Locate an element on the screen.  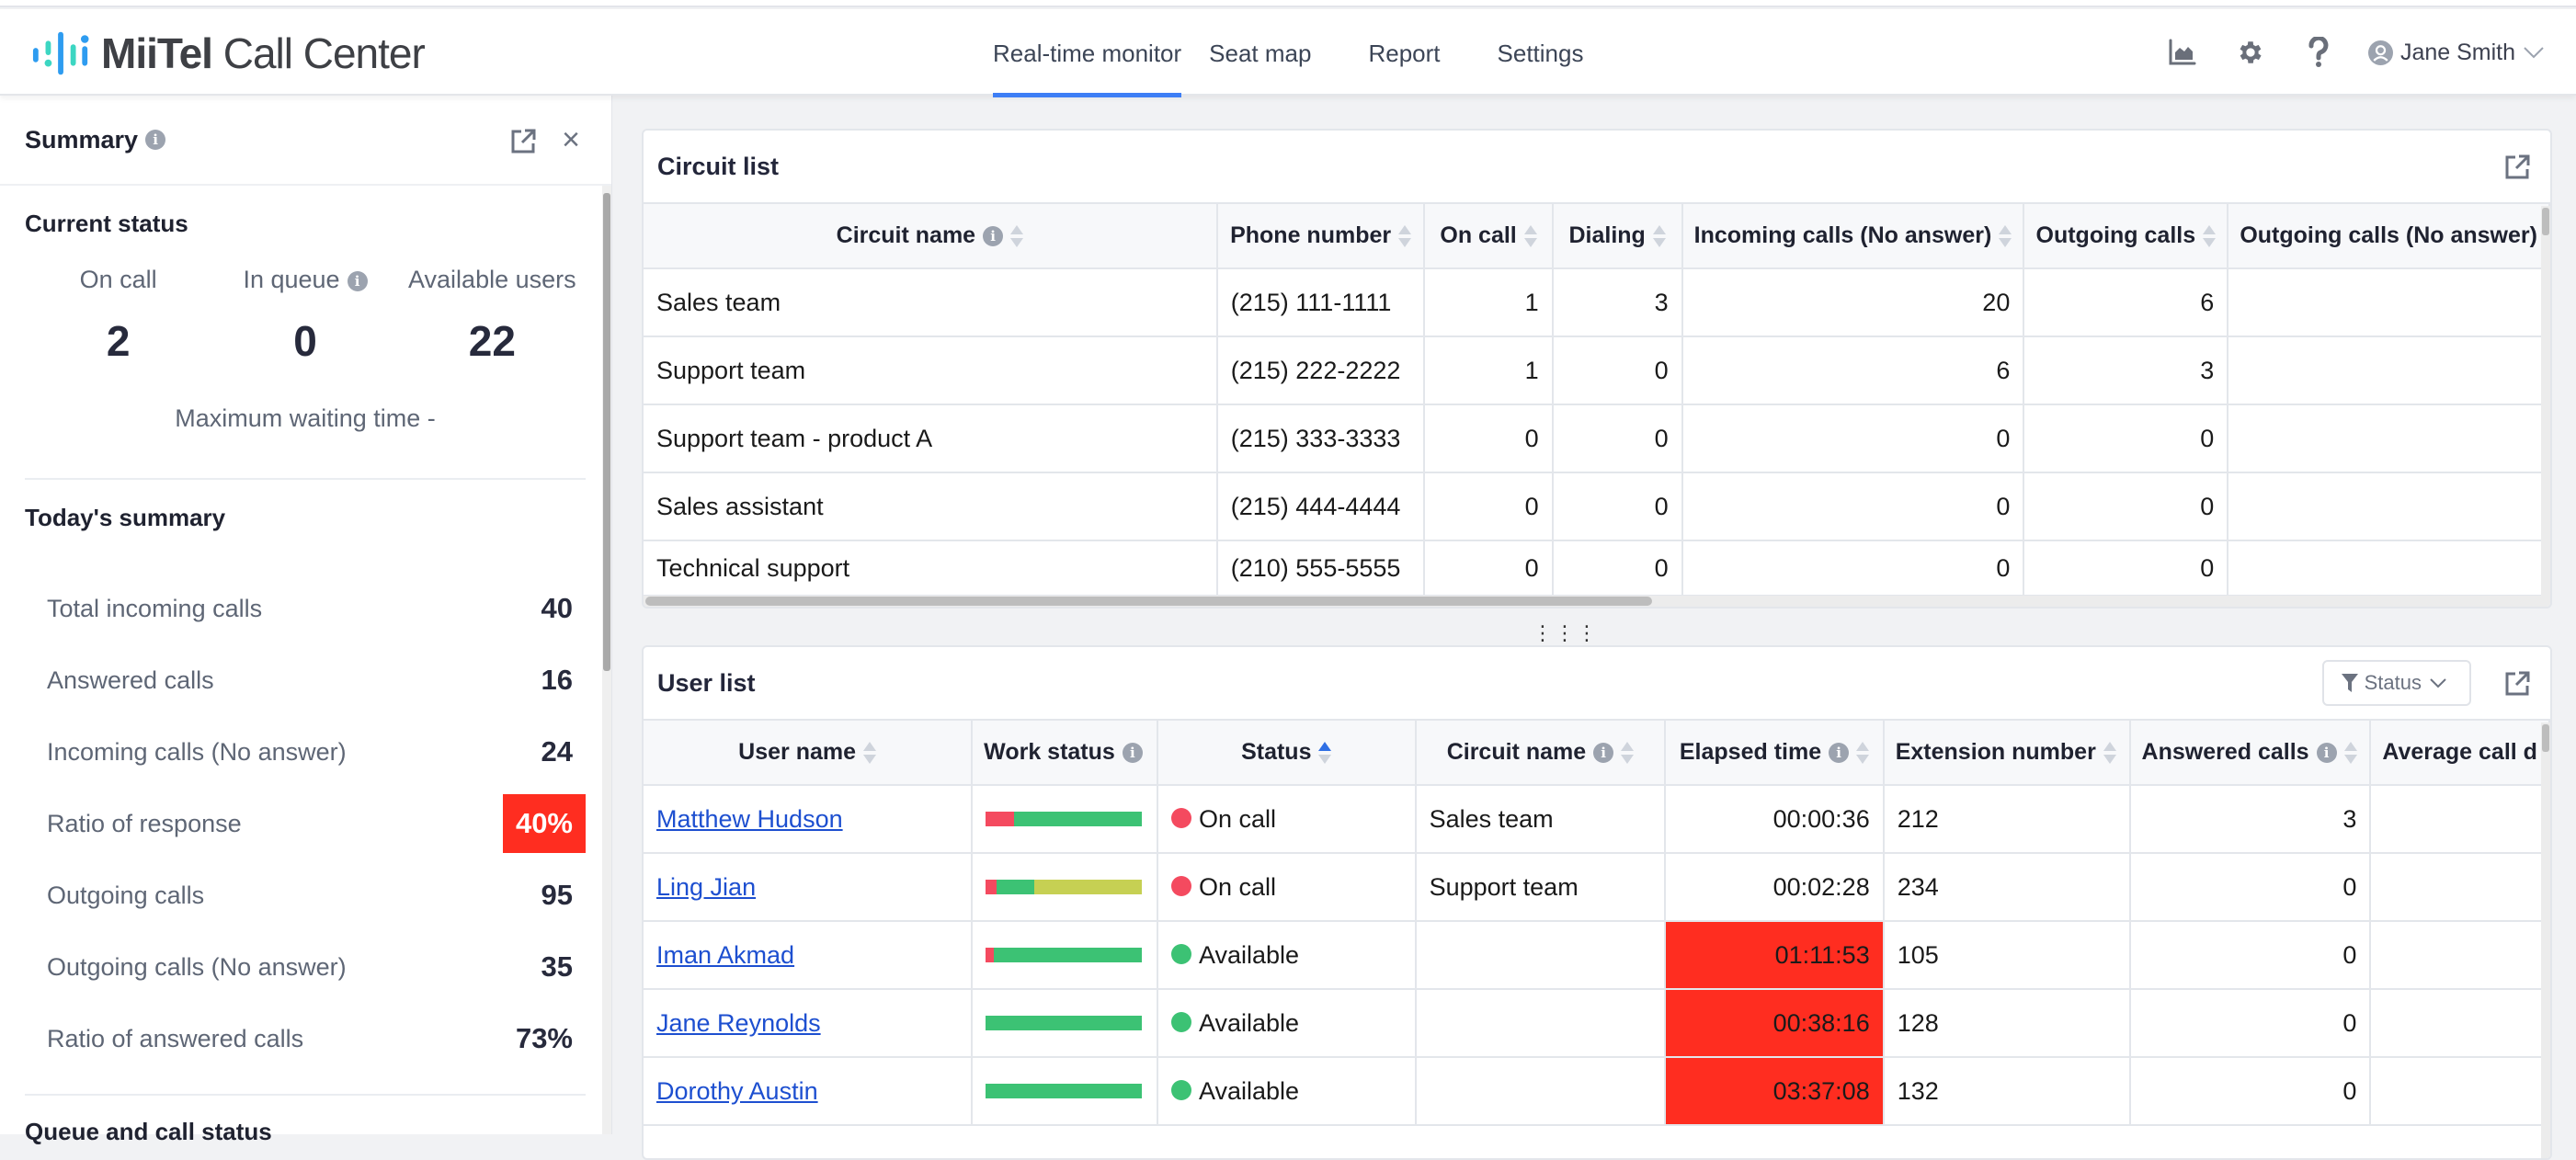
summary-row-answered-calls: Answered calls 16 is located at coordinates (305, 680).